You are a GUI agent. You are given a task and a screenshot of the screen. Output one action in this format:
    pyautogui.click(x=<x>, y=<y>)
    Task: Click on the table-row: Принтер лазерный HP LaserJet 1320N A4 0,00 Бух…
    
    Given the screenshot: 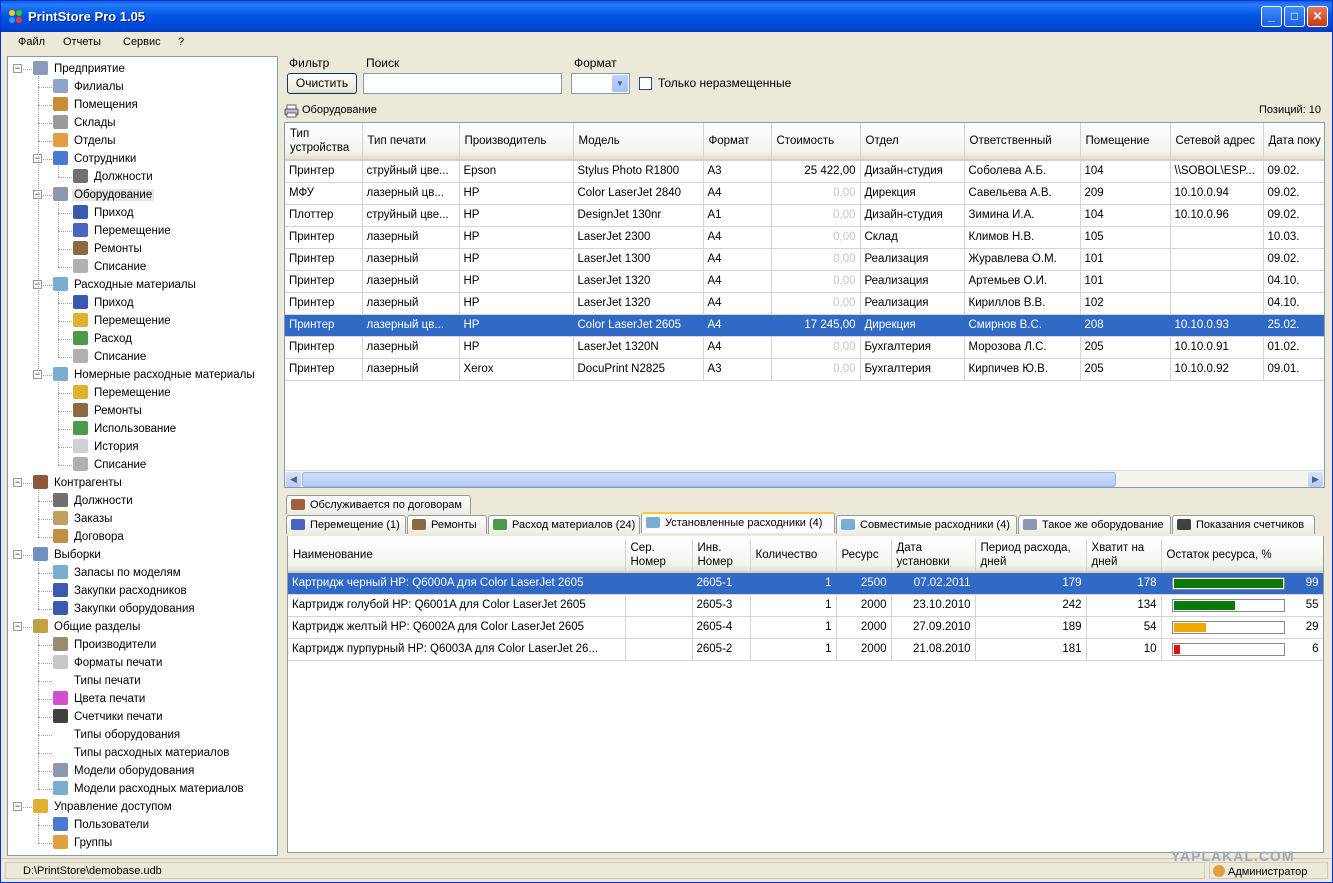 What is the action you would take?
    pyautogui.click(x=804, y=347)
    